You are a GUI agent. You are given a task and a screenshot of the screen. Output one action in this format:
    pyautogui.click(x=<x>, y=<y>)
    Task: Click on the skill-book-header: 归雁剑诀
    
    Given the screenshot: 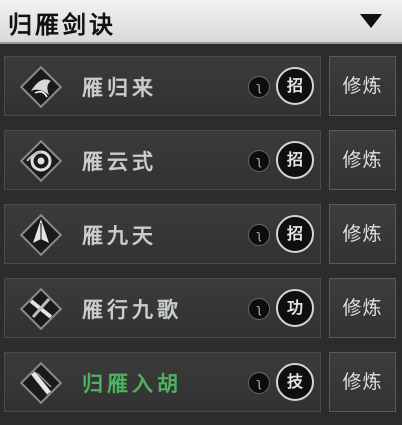 What is the action you would take?
    pyautogui.click(x=201, y=22)
    